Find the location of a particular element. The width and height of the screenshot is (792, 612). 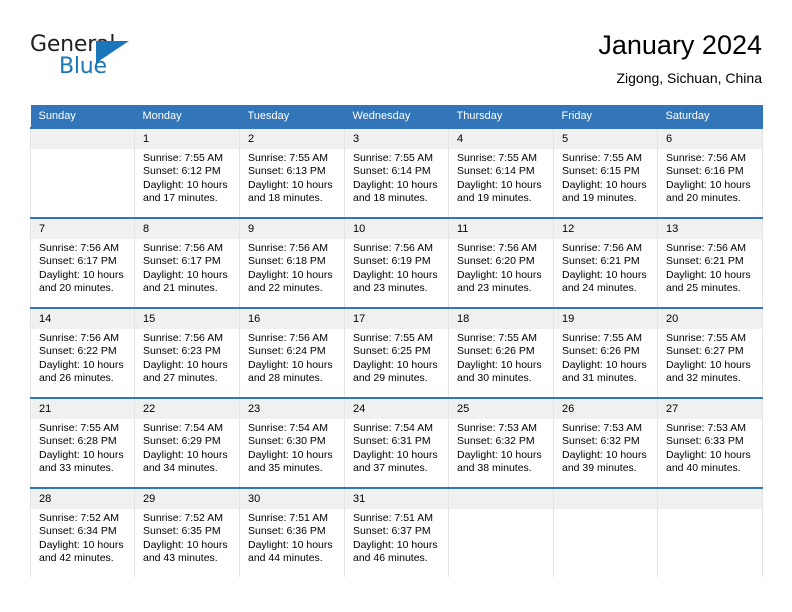

page-title: January 2024 is located at coordinates (680, 45).